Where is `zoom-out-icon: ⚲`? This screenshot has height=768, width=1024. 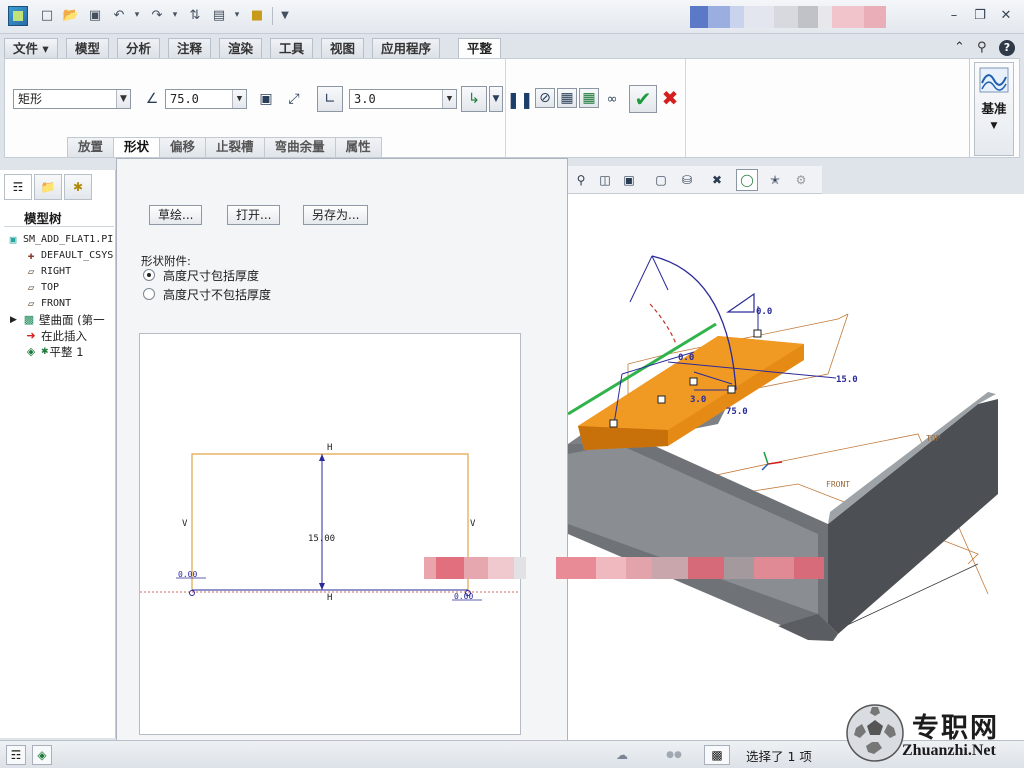 zoom-out-icon: ⚲ is located at coordinates (581, 180).